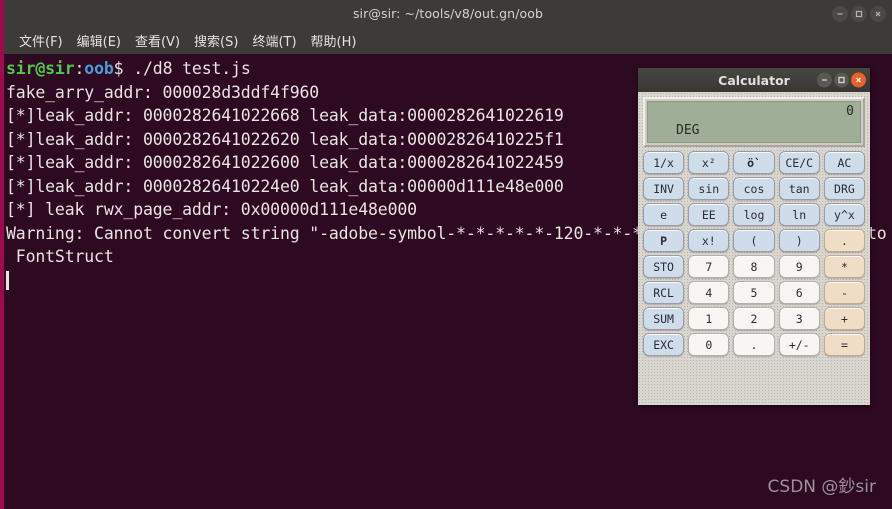 Image resolution: width=892 pixels, height=509 pixels. What do you see at coordinates (41, 40) in the screenshot?
I see `menu-item-file: 文件(F)` at bounding box center [41, 40].